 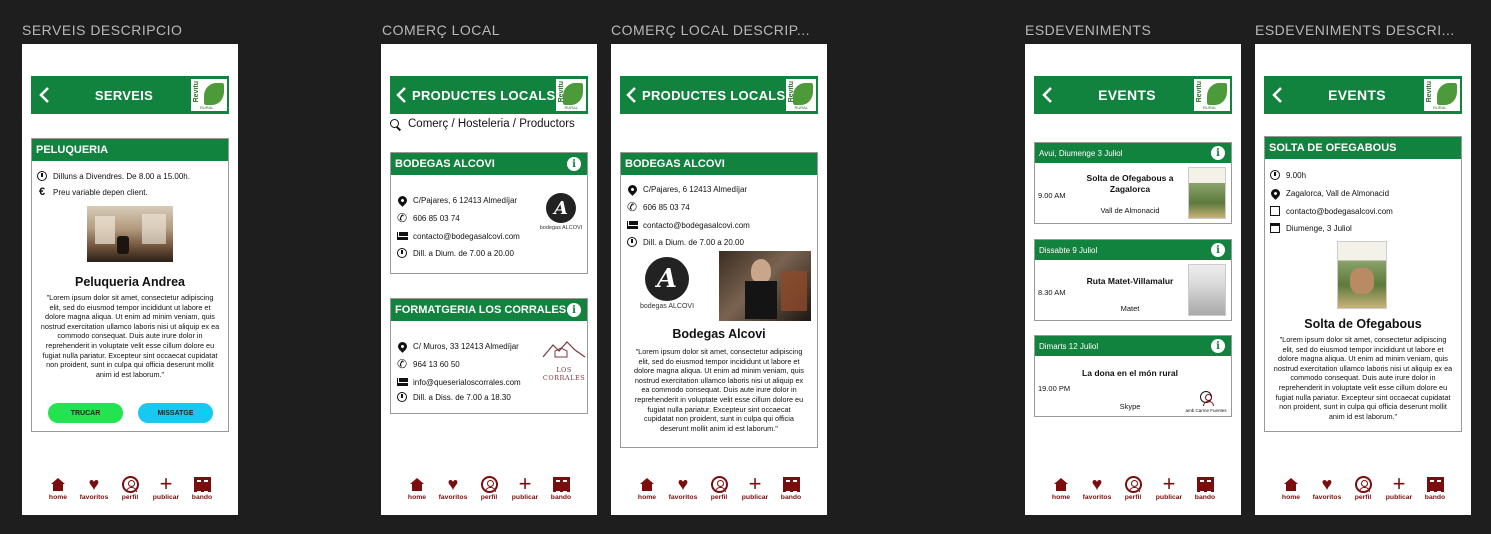 What do you see at coordinates (124, 95) in the screenshot?
I see `page-title: SERVEIS` at bounding box center [124, 95].